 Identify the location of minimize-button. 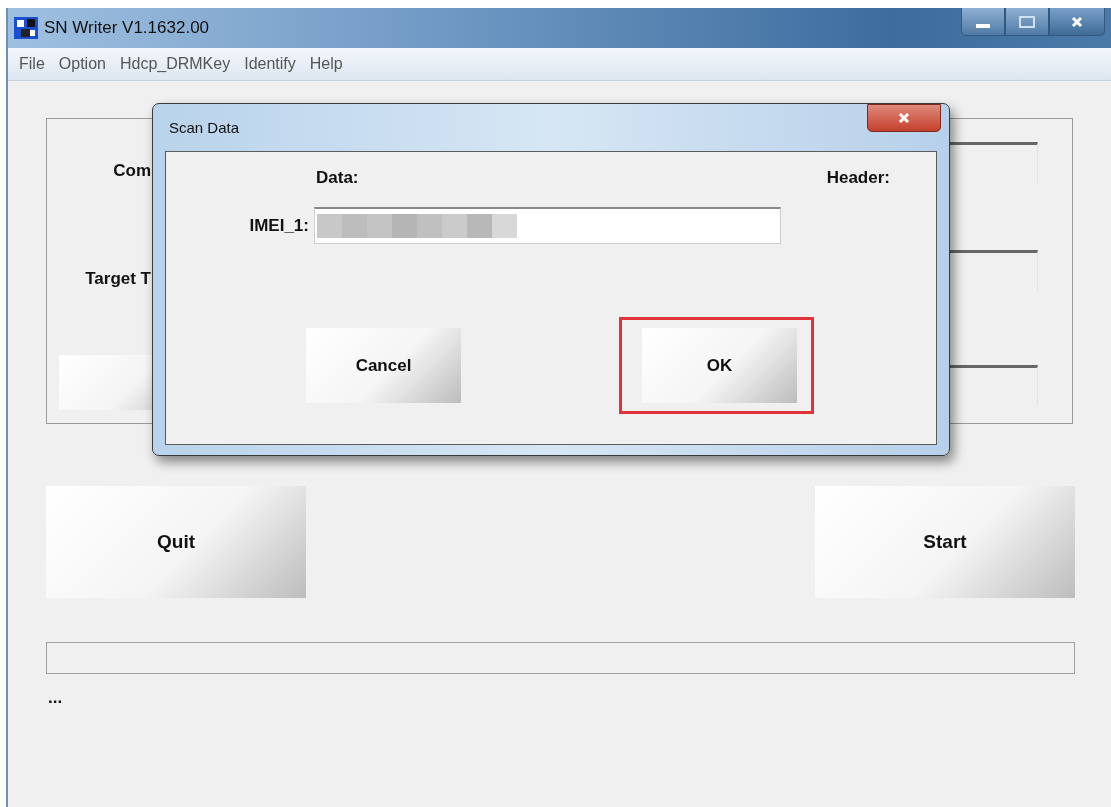
(983, 22).